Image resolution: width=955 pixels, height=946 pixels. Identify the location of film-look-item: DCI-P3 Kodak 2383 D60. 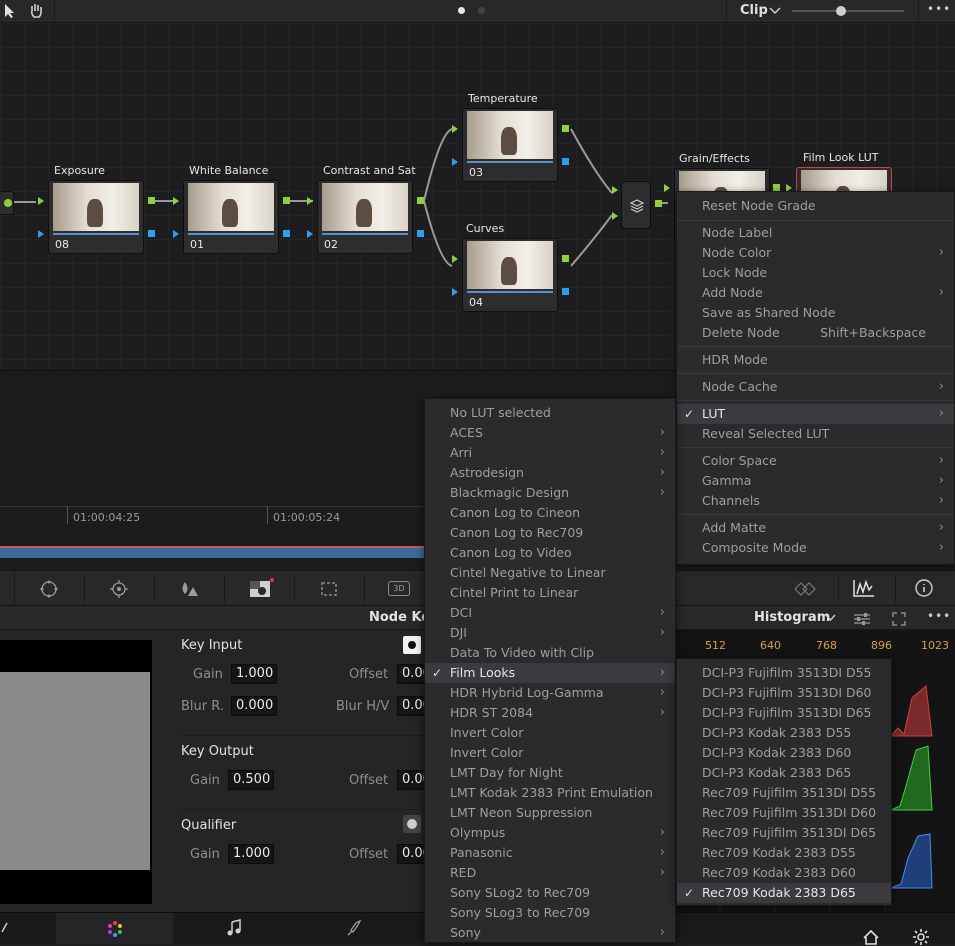
(784, 753).